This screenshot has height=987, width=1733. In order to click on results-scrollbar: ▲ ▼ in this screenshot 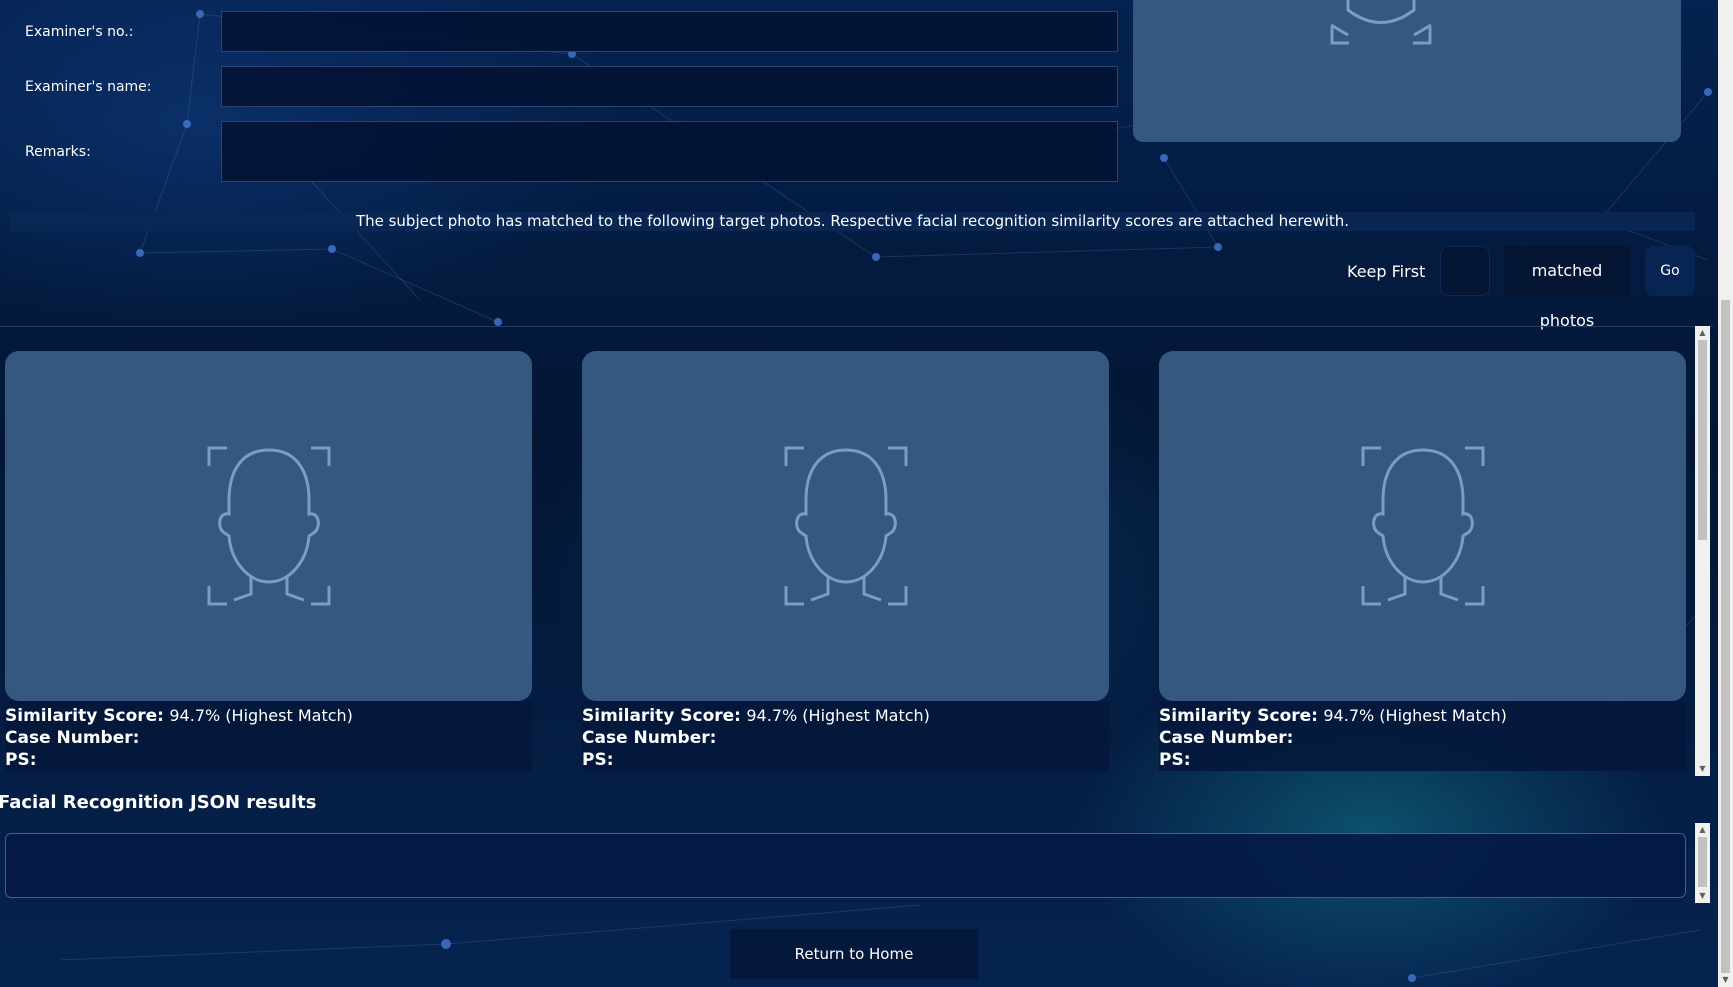, I will do `click(1702, 551)`.